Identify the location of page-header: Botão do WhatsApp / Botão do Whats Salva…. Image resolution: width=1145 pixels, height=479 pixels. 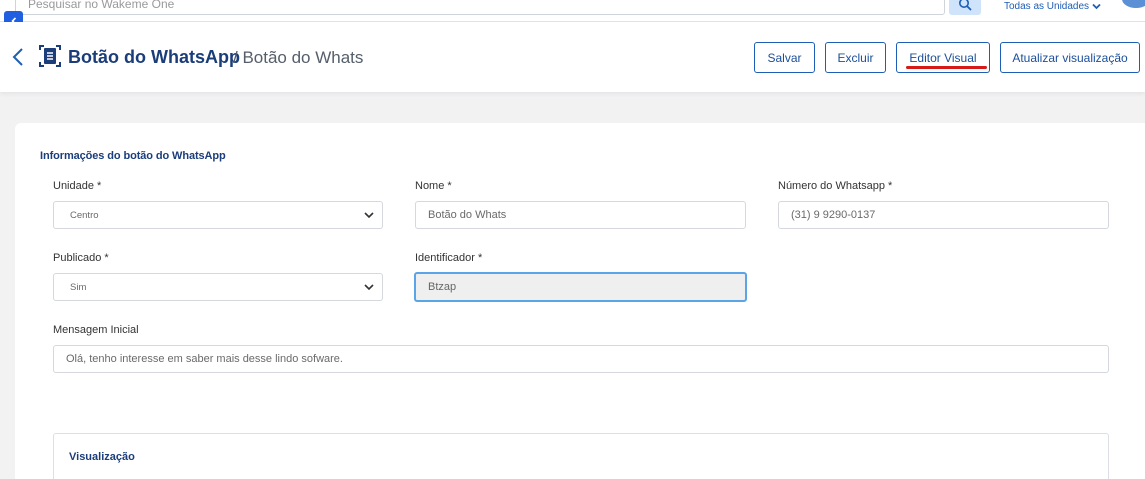
(572, 57).